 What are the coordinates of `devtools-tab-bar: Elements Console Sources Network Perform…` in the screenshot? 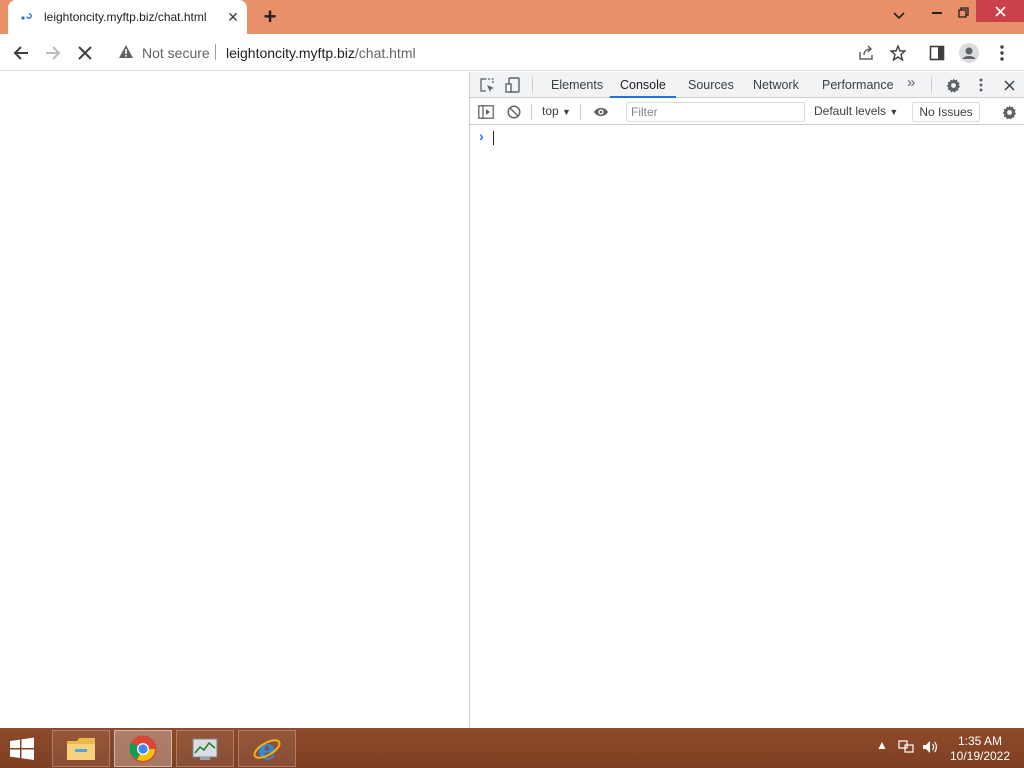 It's located at (747, 85).